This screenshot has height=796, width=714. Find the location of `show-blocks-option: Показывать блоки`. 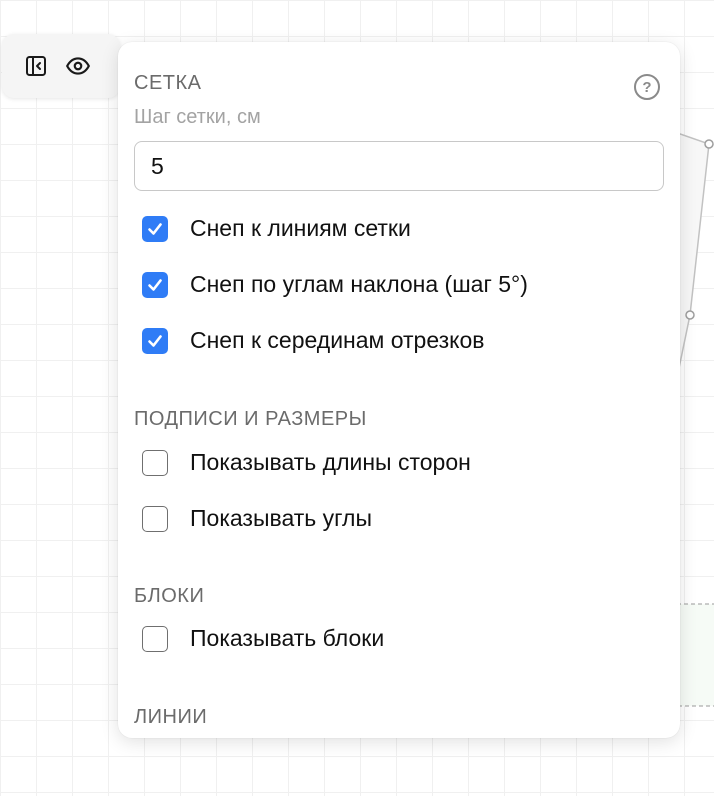

show-blocks-option: Показывать блоки is located at coordinates (263, 638).